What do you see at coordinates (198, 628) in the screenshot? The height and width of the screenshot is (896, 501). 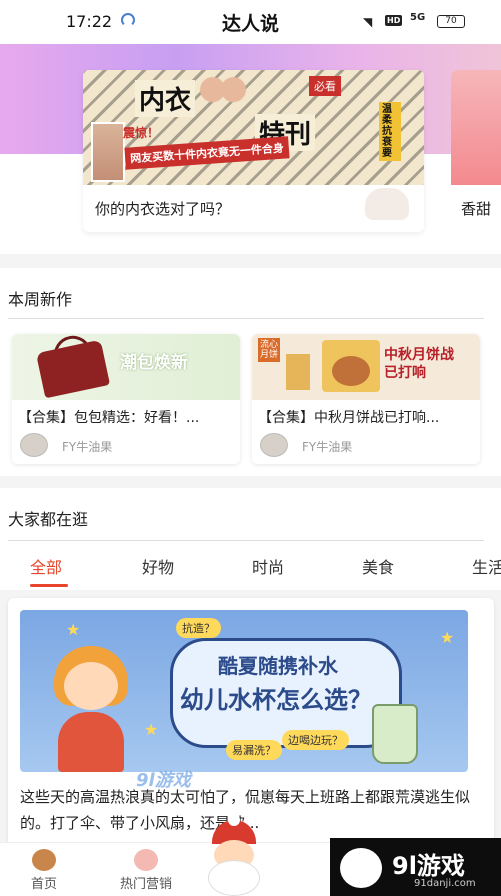 I see `image-tag: 抗造？` at bounding box center [198, 628].